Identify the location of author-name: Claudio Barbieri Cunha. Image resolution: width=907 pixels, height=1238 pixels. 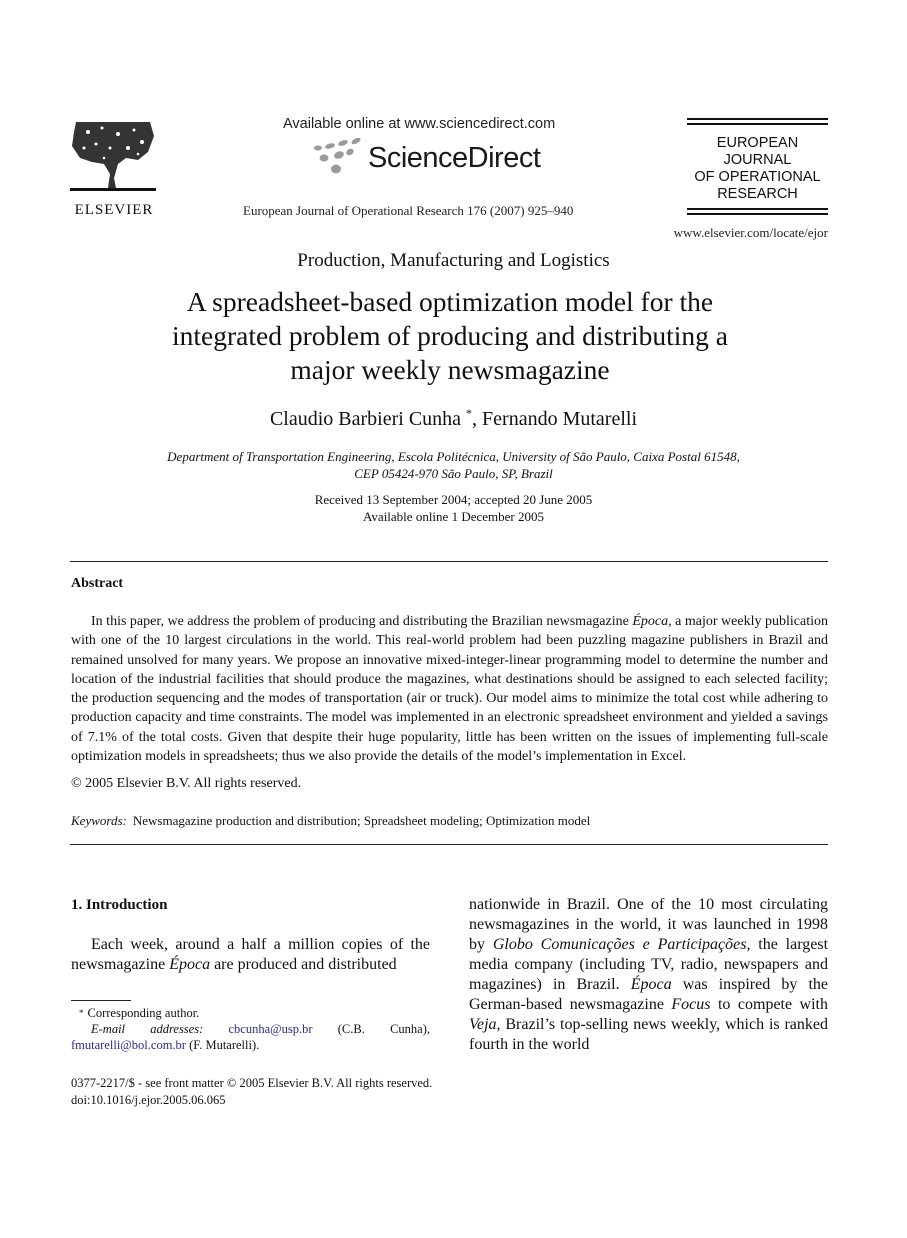
(365, 419).